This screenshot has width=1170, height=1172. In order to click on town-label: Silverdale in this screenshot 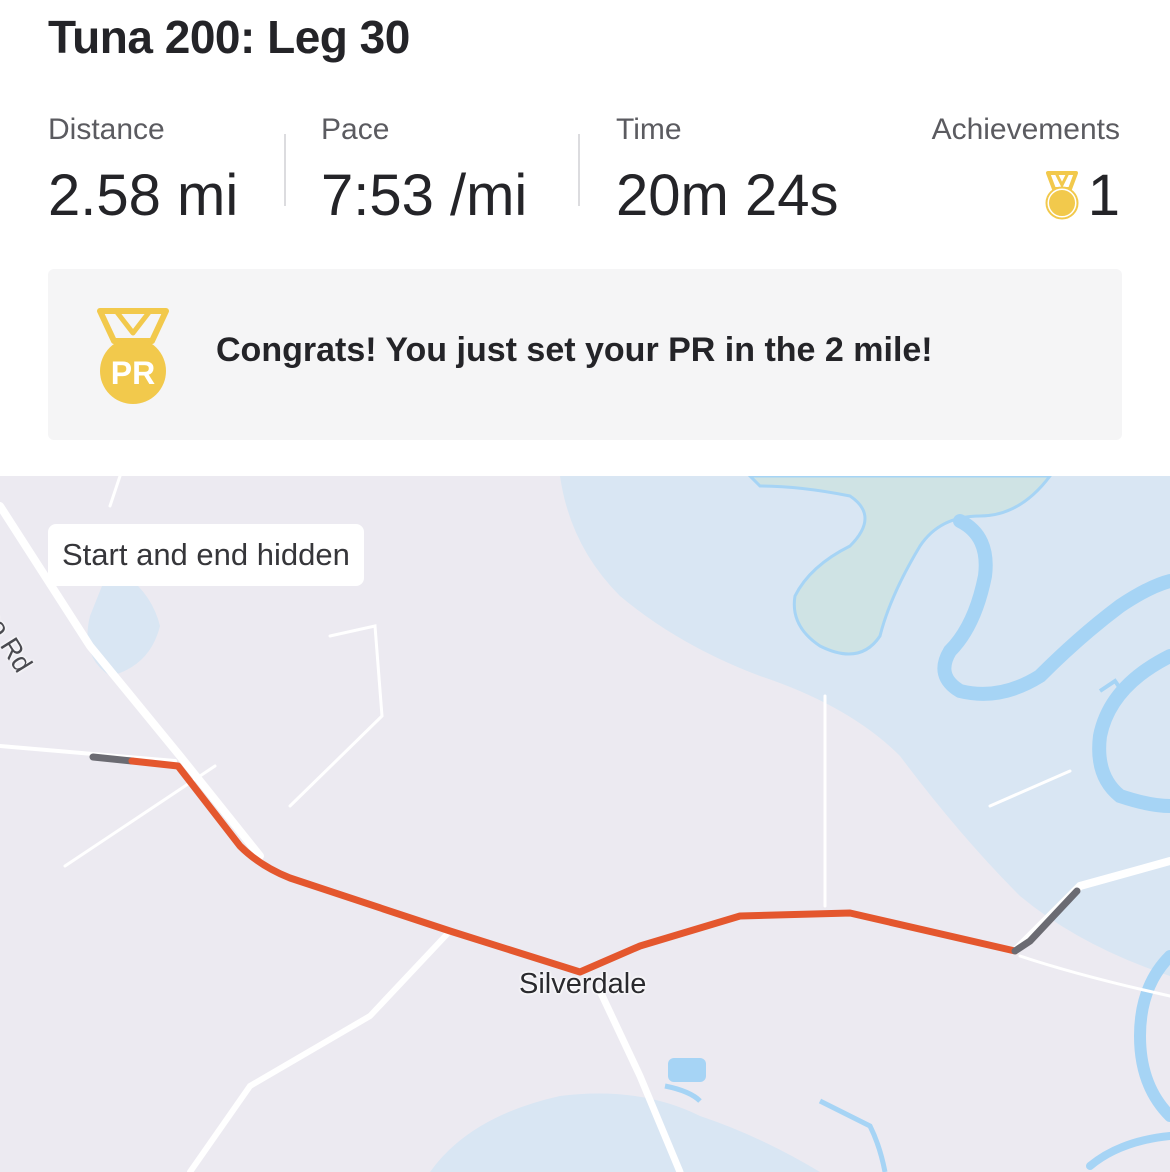, I will do `click(583, 984)`.